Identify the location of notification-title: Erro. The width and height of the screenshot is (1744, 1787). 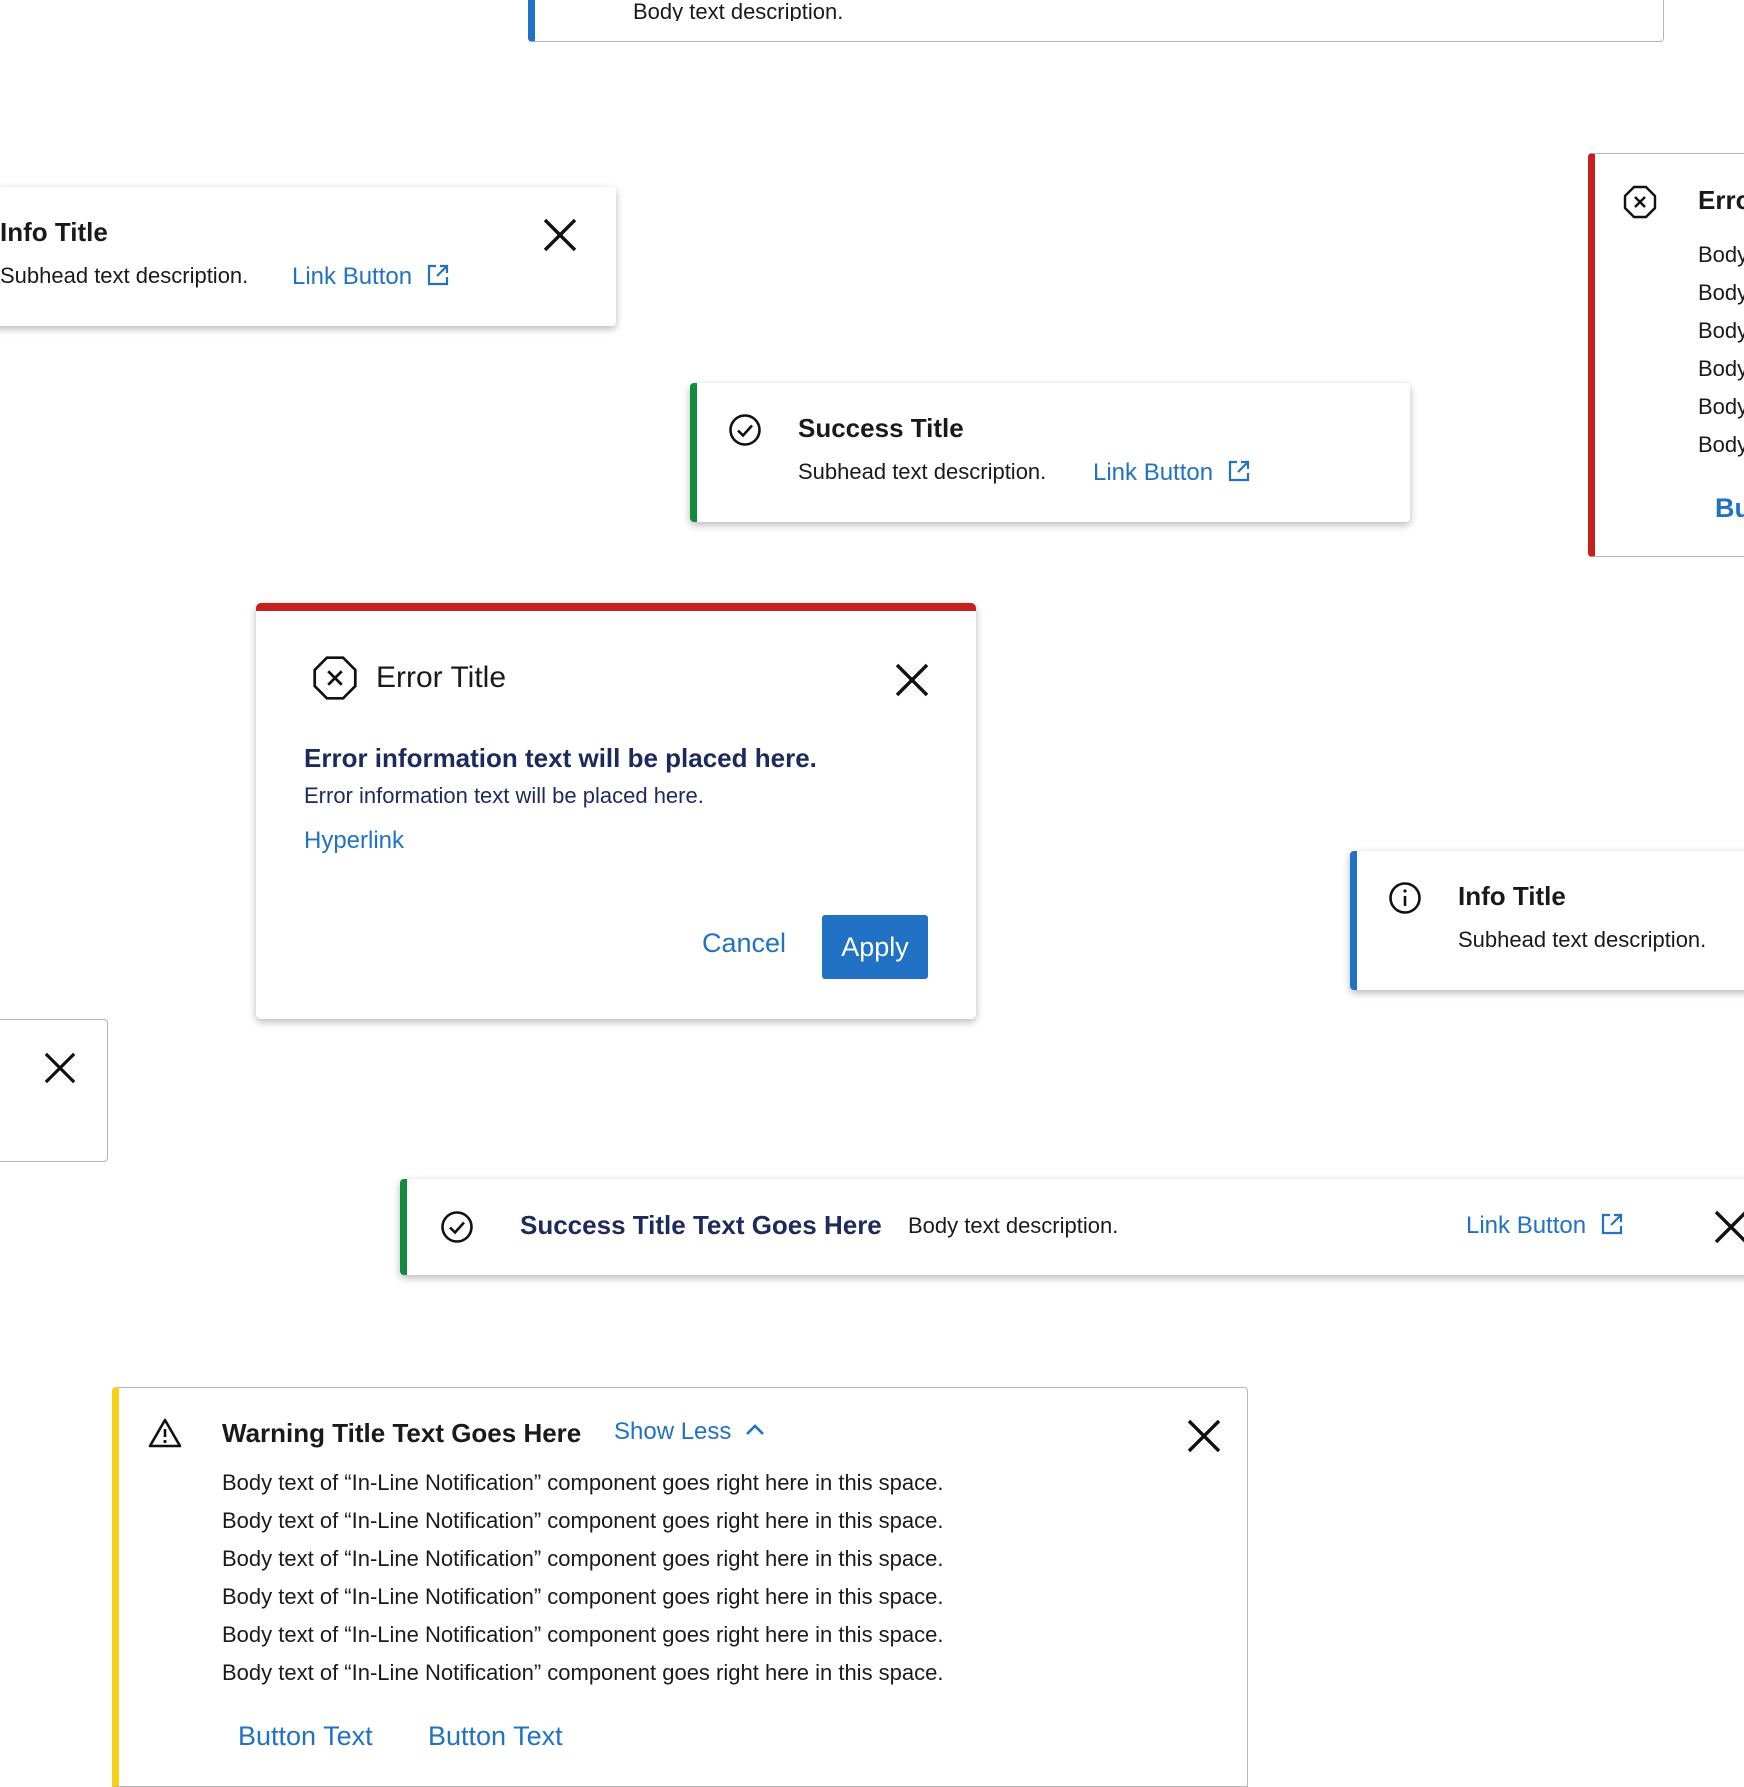
(1721, 200).